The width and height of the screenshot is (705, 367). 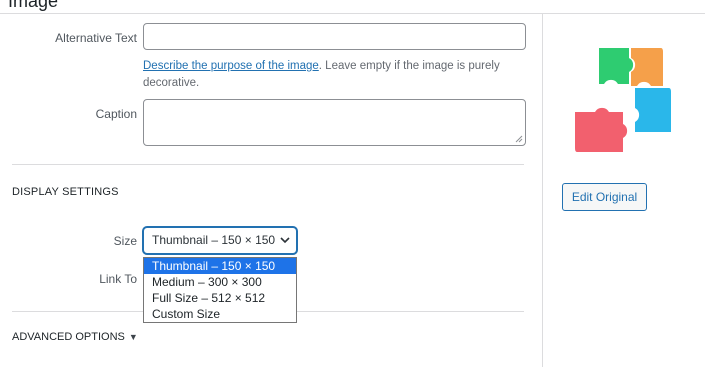 What do you see at coordinates (604, 197) in the screenshot?
I see `edit-original-button: Edit Original` at bounding box center [604, 197].